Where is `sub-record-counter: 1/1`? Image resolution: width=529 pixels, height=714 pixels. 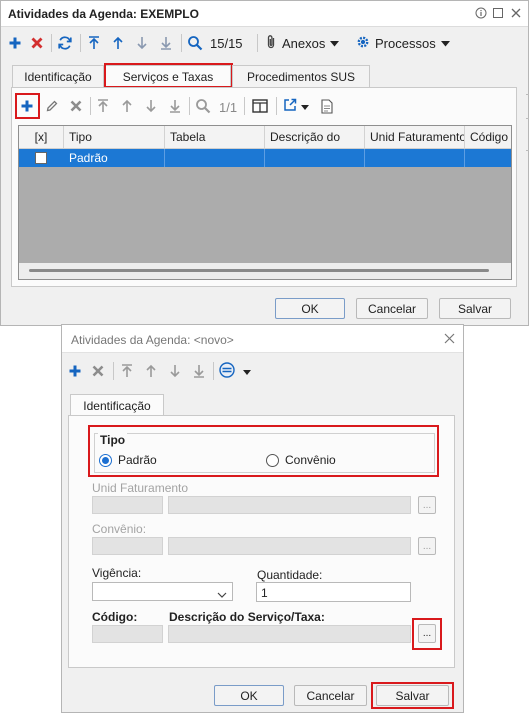
sub-record-counter: 1/1 is located at coordinates (228, 107).